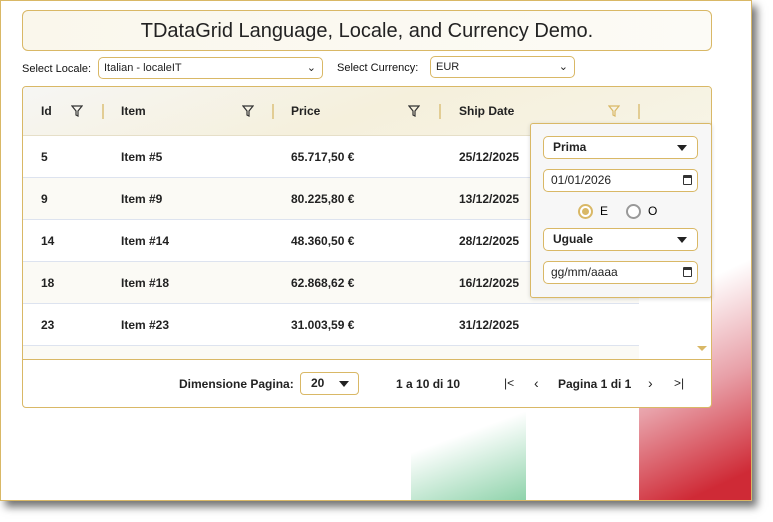 The width and height of the screenshot is (773, 522). Describe the element at coordinates (378, 68) in the screenshot. I see `currency-label: Select Currency:` at that location.